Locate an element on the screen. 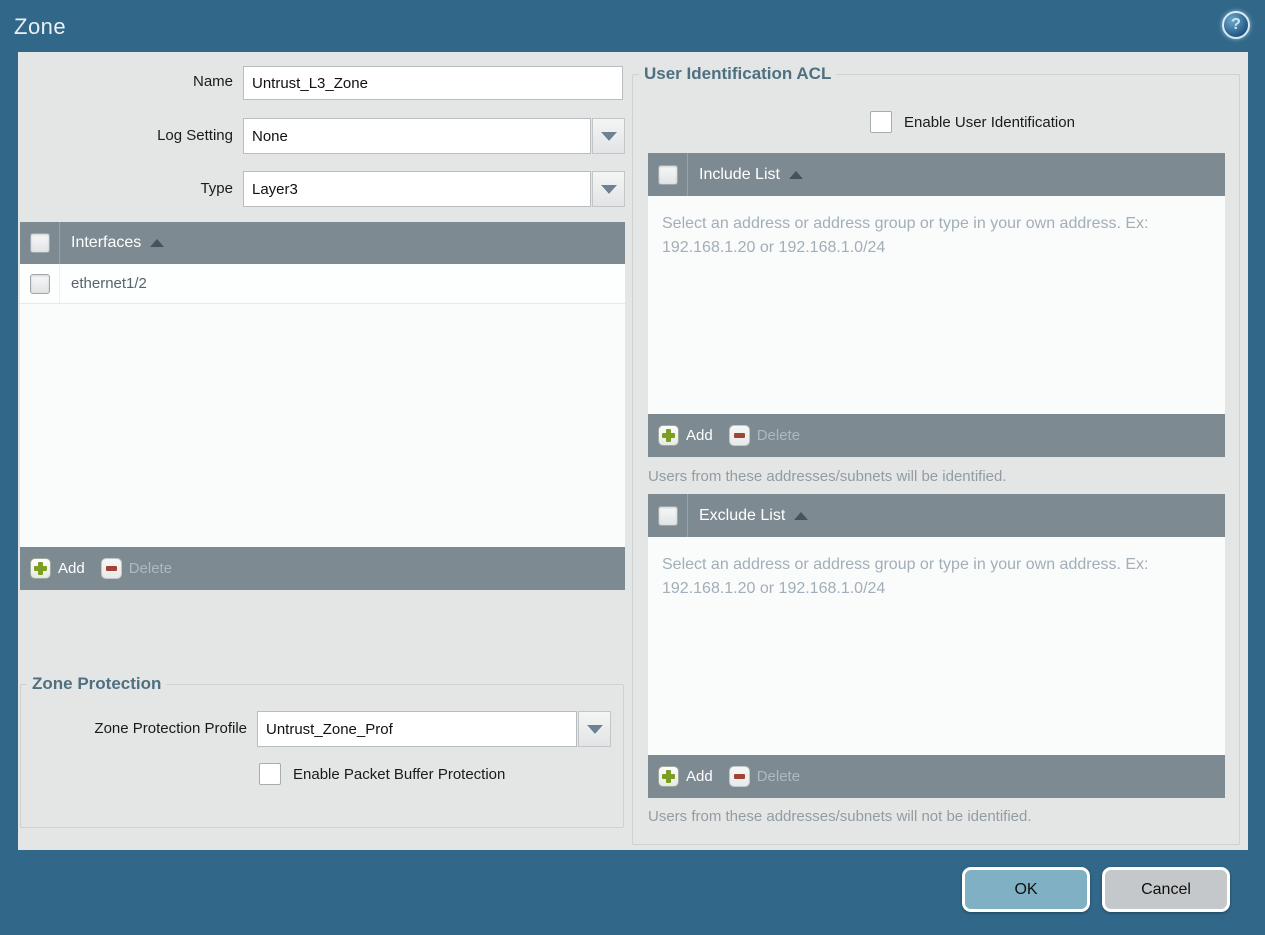  exclude-list-footer: Add Delete is located at coordinates (936, 776).